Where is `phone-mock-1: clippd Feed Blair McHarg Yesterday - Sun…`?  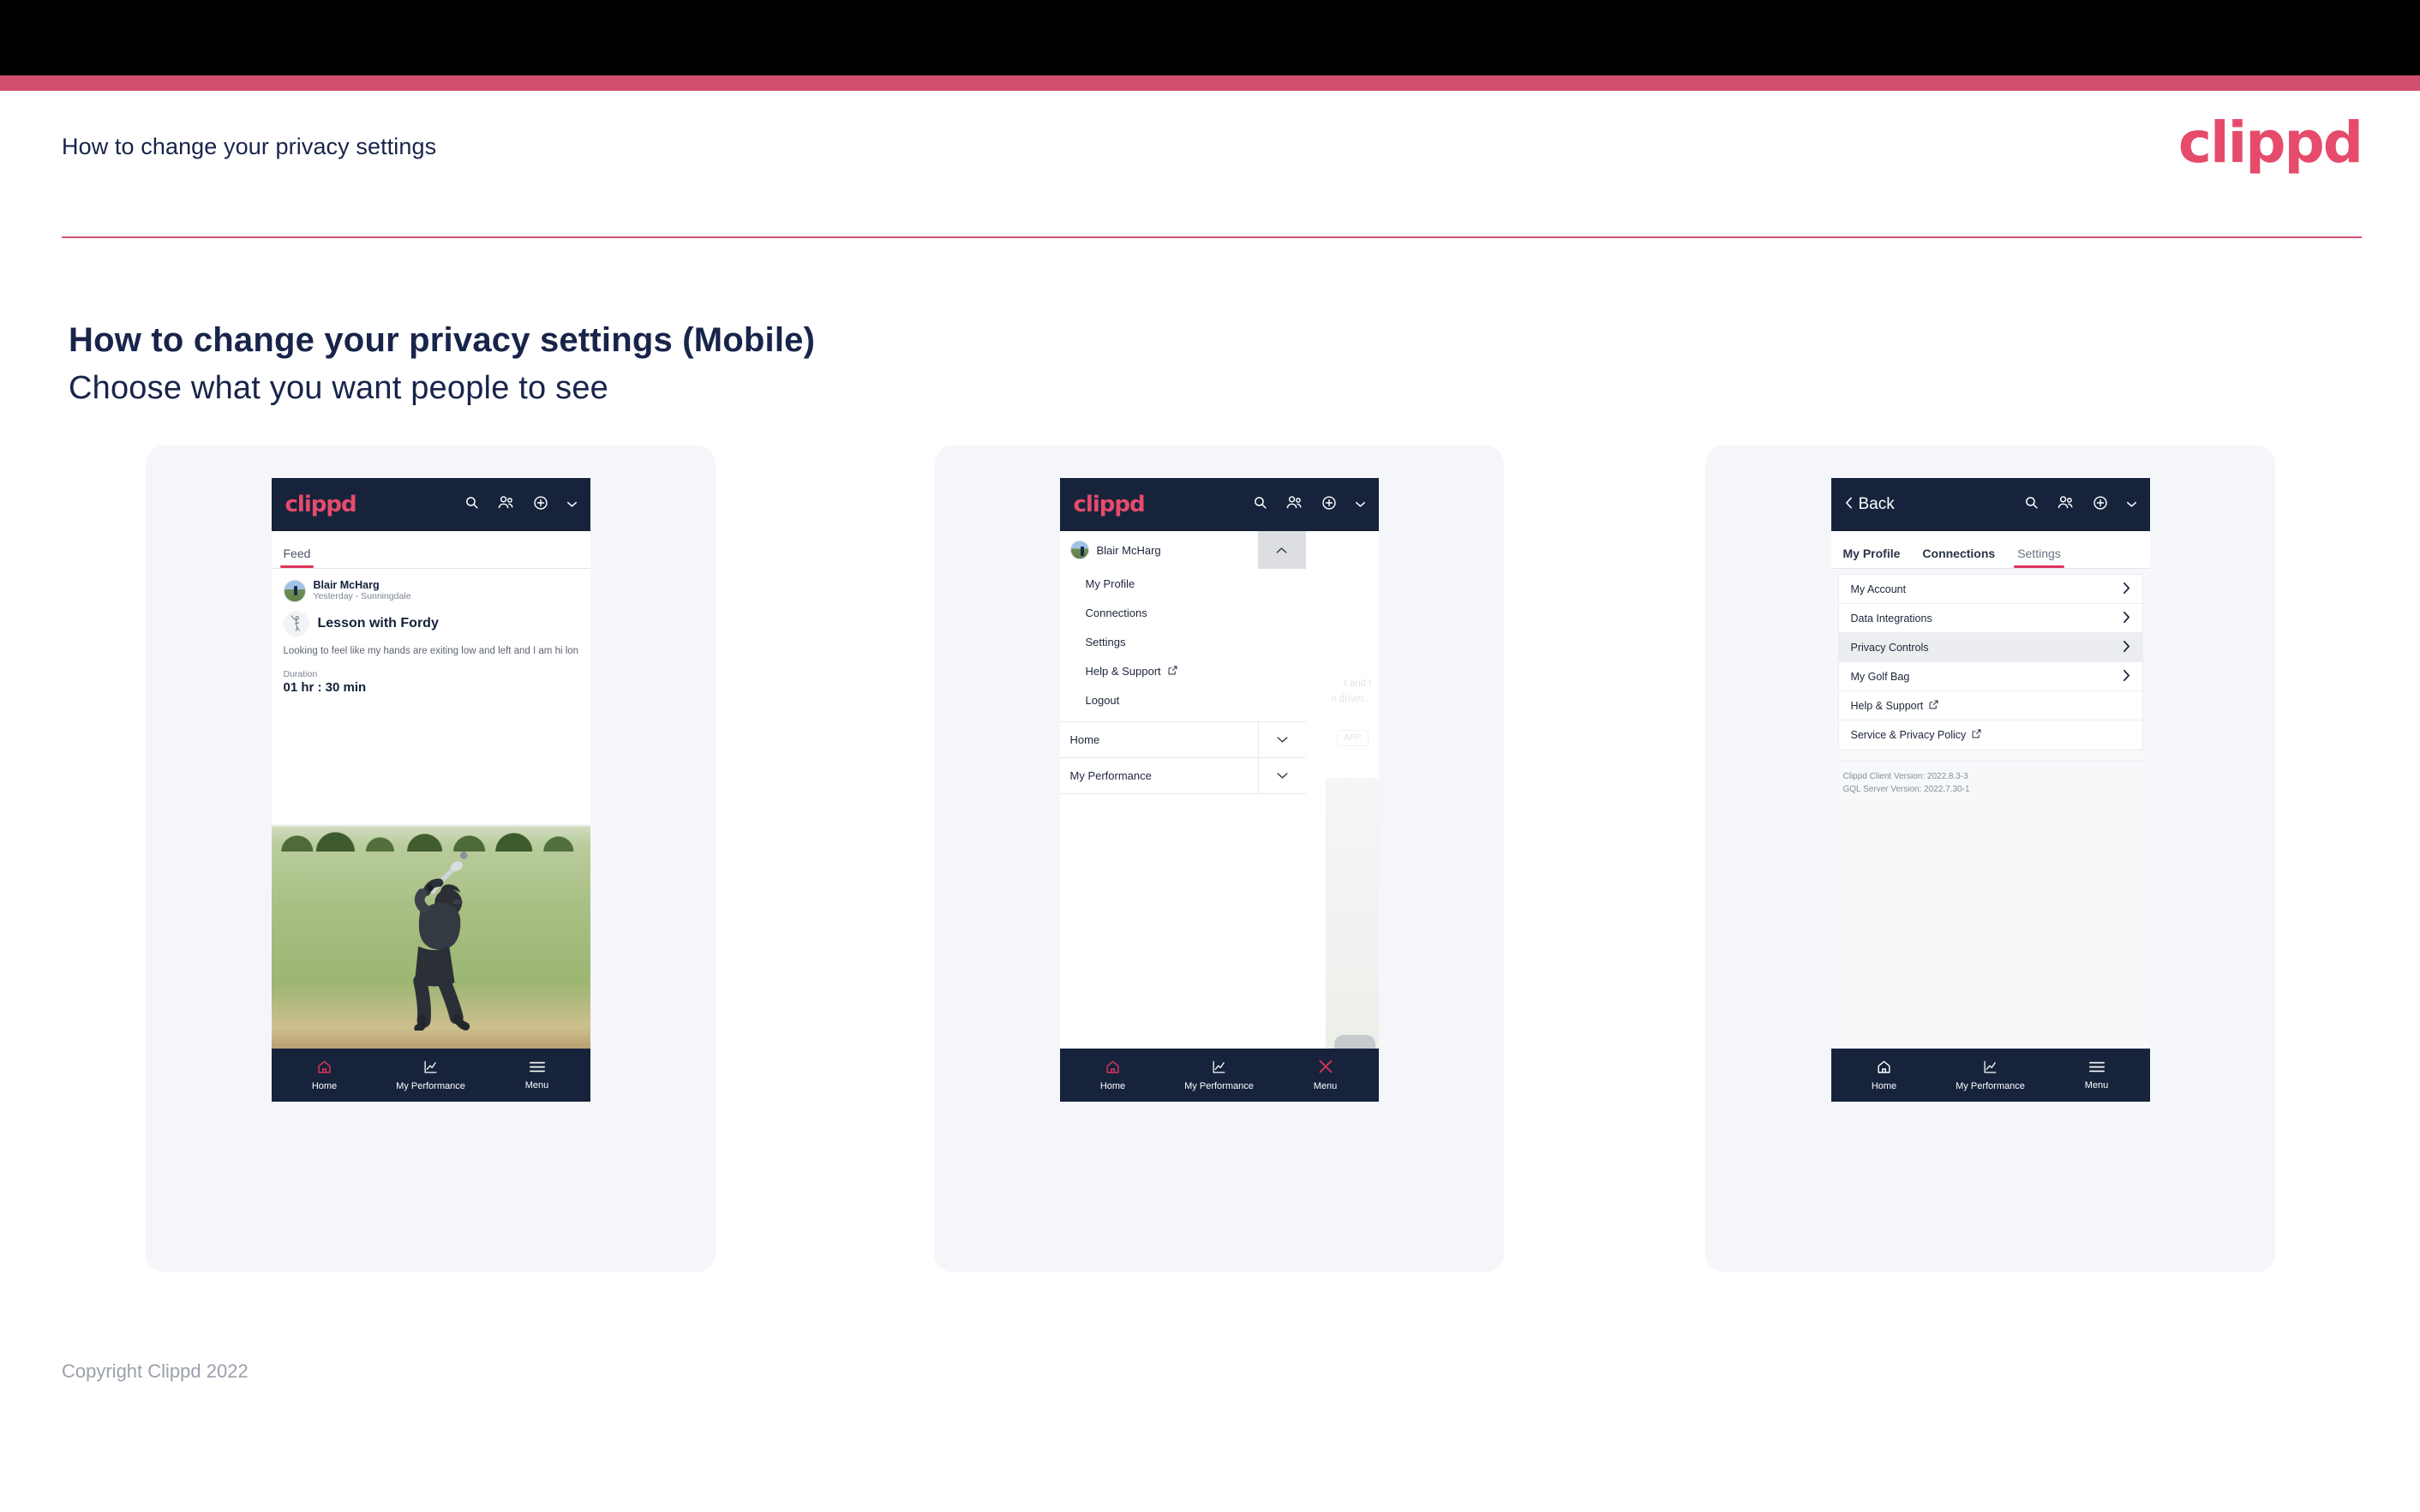 phone-mock-1: clippd Feed Blair McHarg Yesterday - Sun… is located at coordinates (430, 790).